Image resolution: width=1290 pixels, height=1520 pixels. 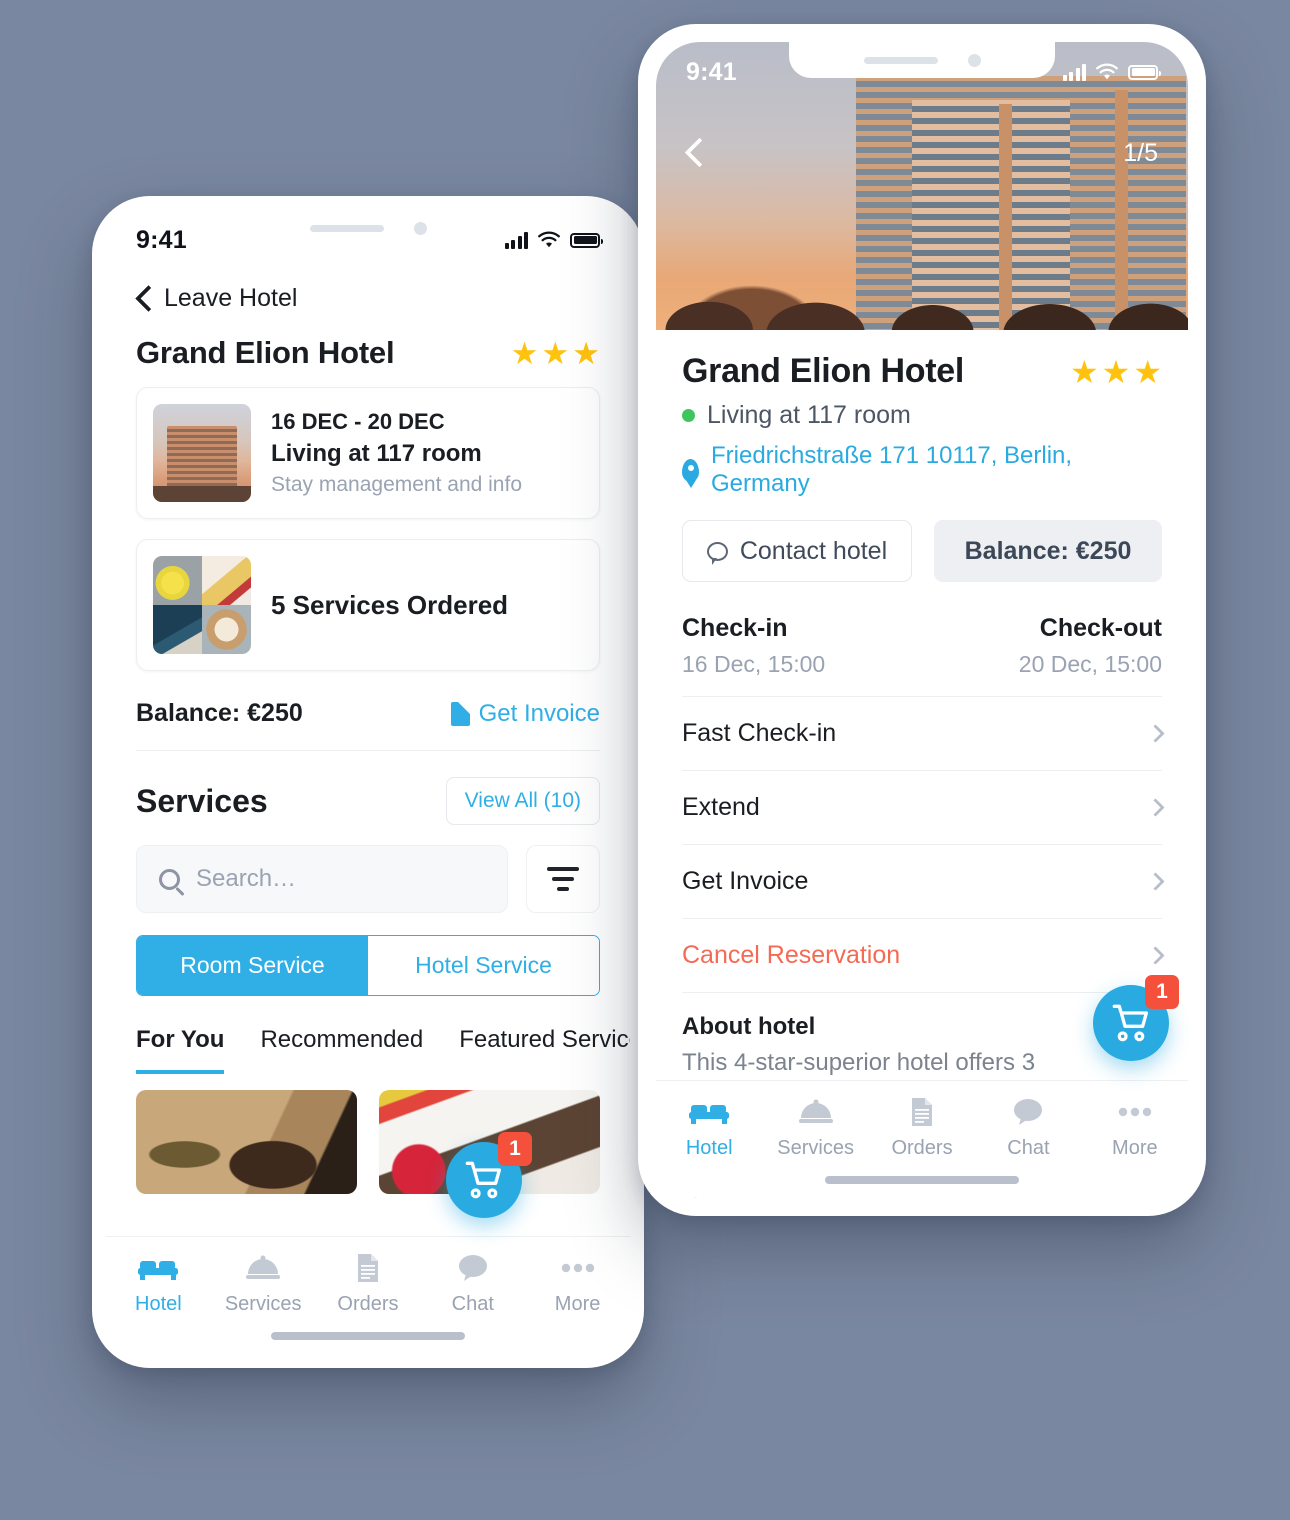 I want to click on living-status-label: Living at 117 room, so click(x=809, y=415).